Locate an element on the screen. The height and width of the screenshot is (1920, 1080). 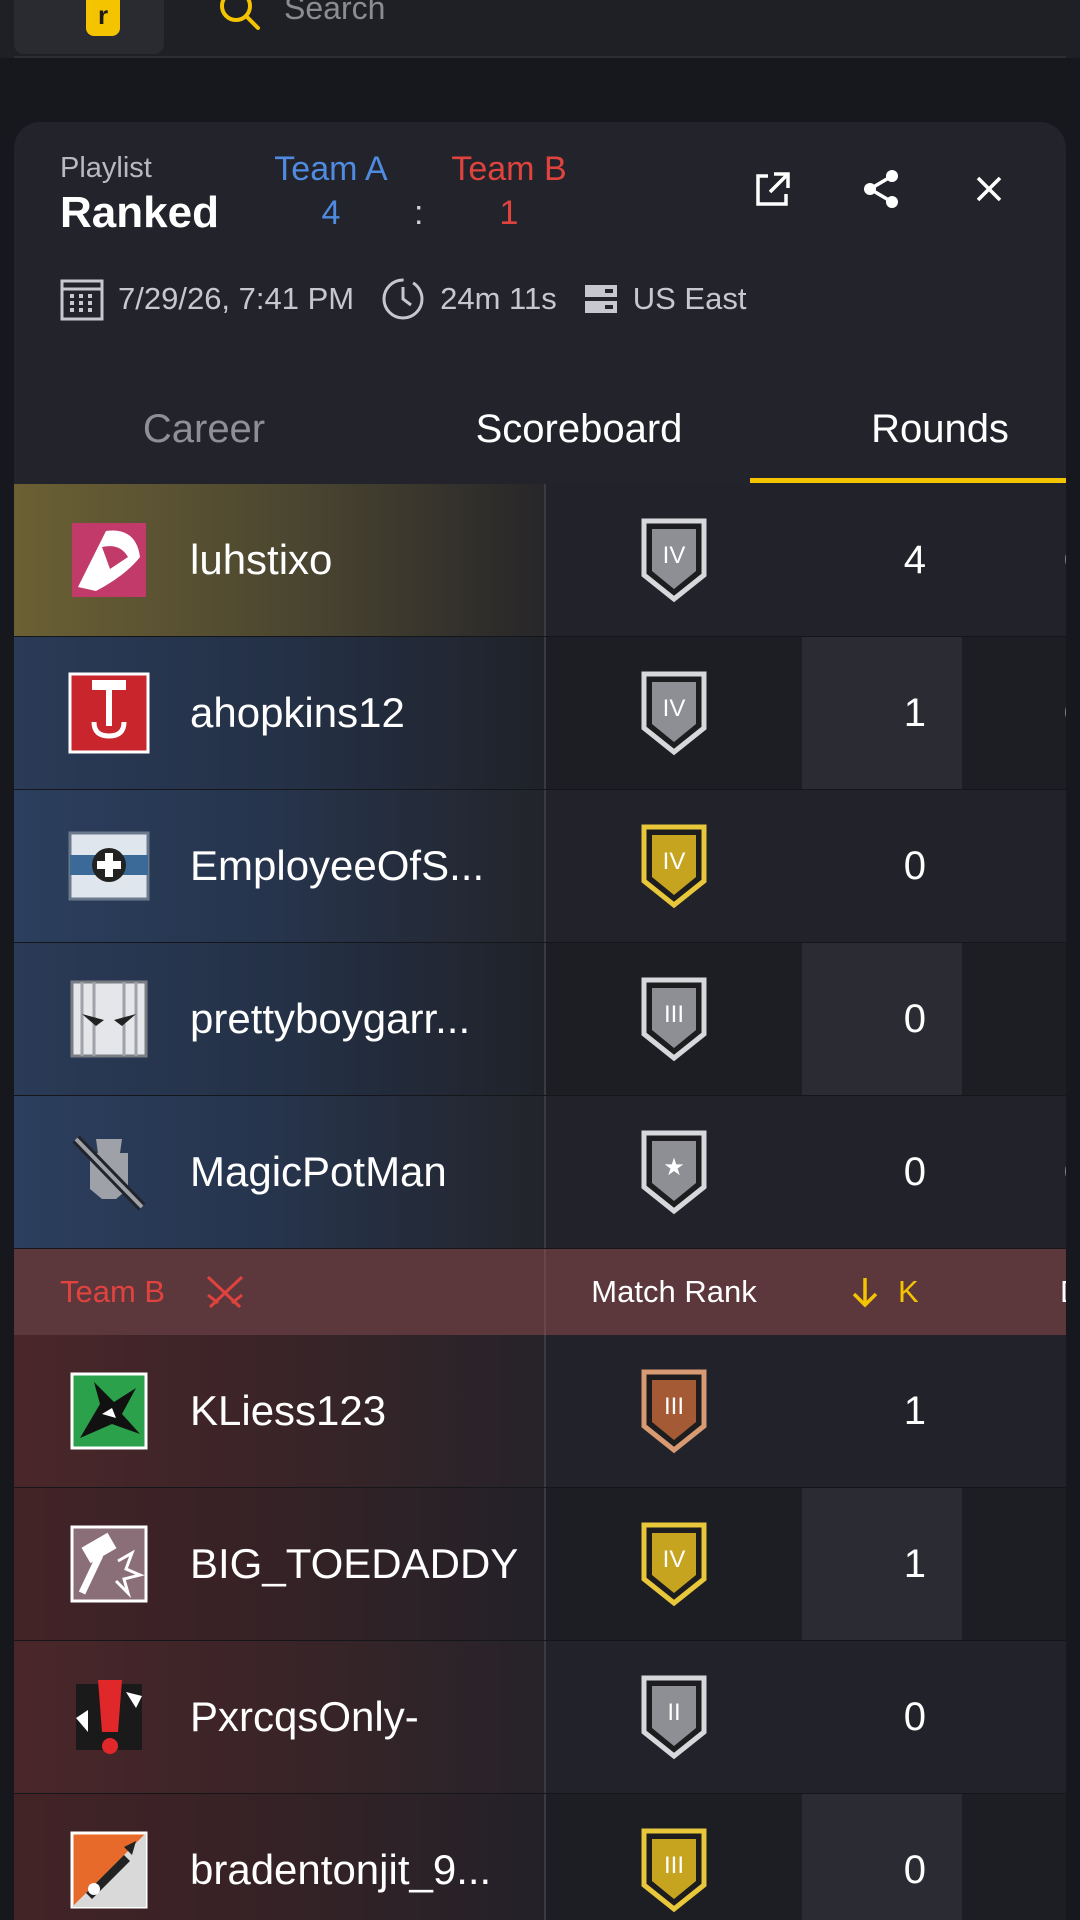
table-row: bradentonjit_9... III 0 1 is located at coordinates (540, 1857).